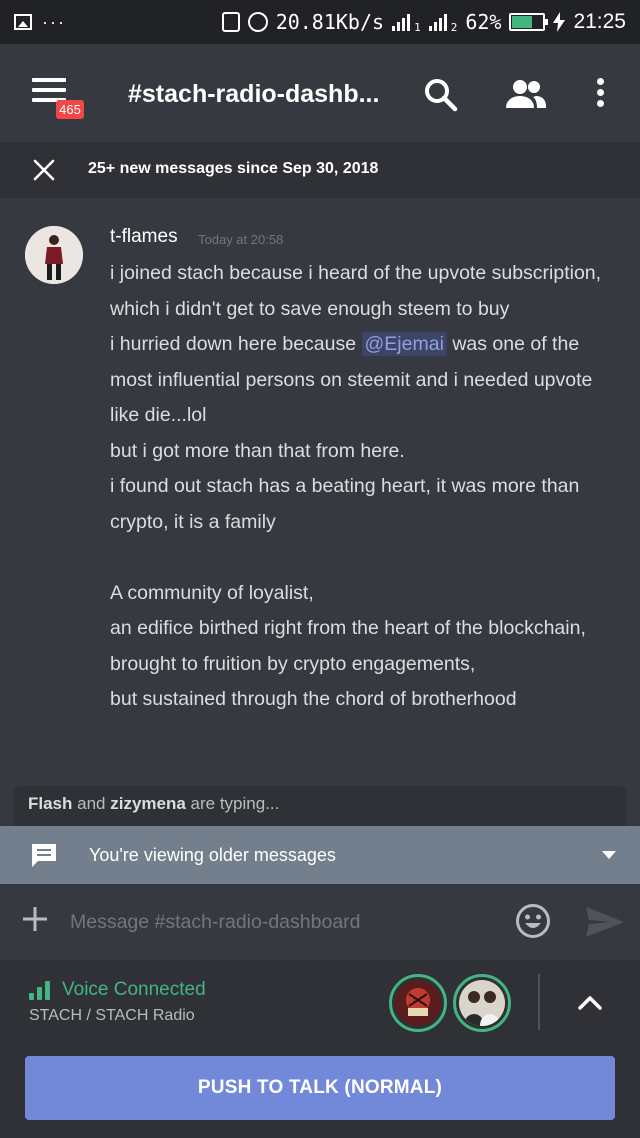 This screenshot has width=640, height=1138. What do you see at coordinates (605, 922) in the screenshot?
I see `send-icon` at bounding box center [605, 922].